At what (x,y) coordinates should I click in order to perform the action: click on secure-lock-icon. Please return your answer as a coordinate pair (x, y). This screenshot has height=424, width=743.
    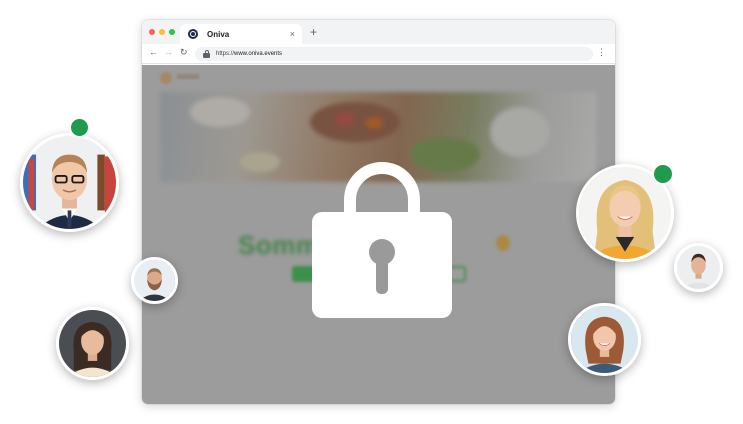
    Looking at the image, I should click on (206, 54).